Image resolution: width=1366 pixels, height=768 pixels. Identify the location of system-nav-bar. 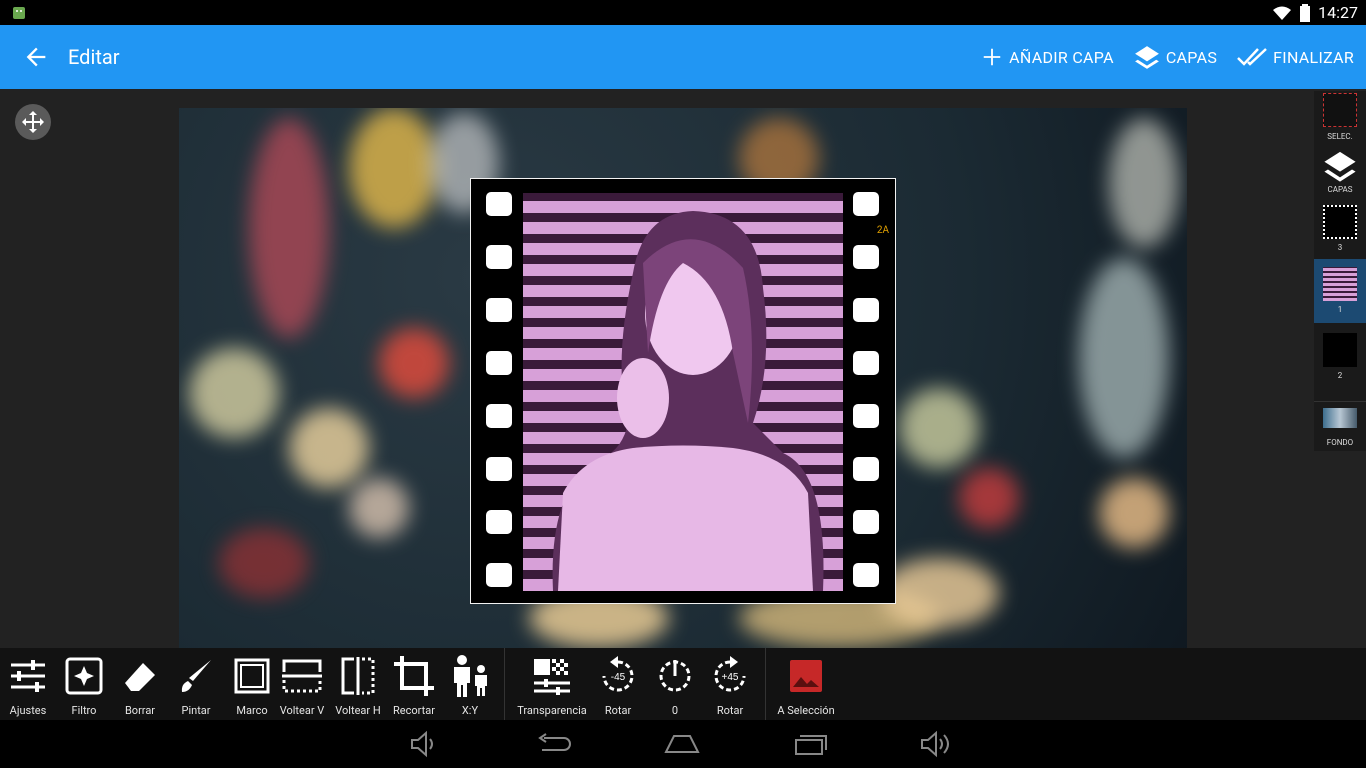
(683, 744).